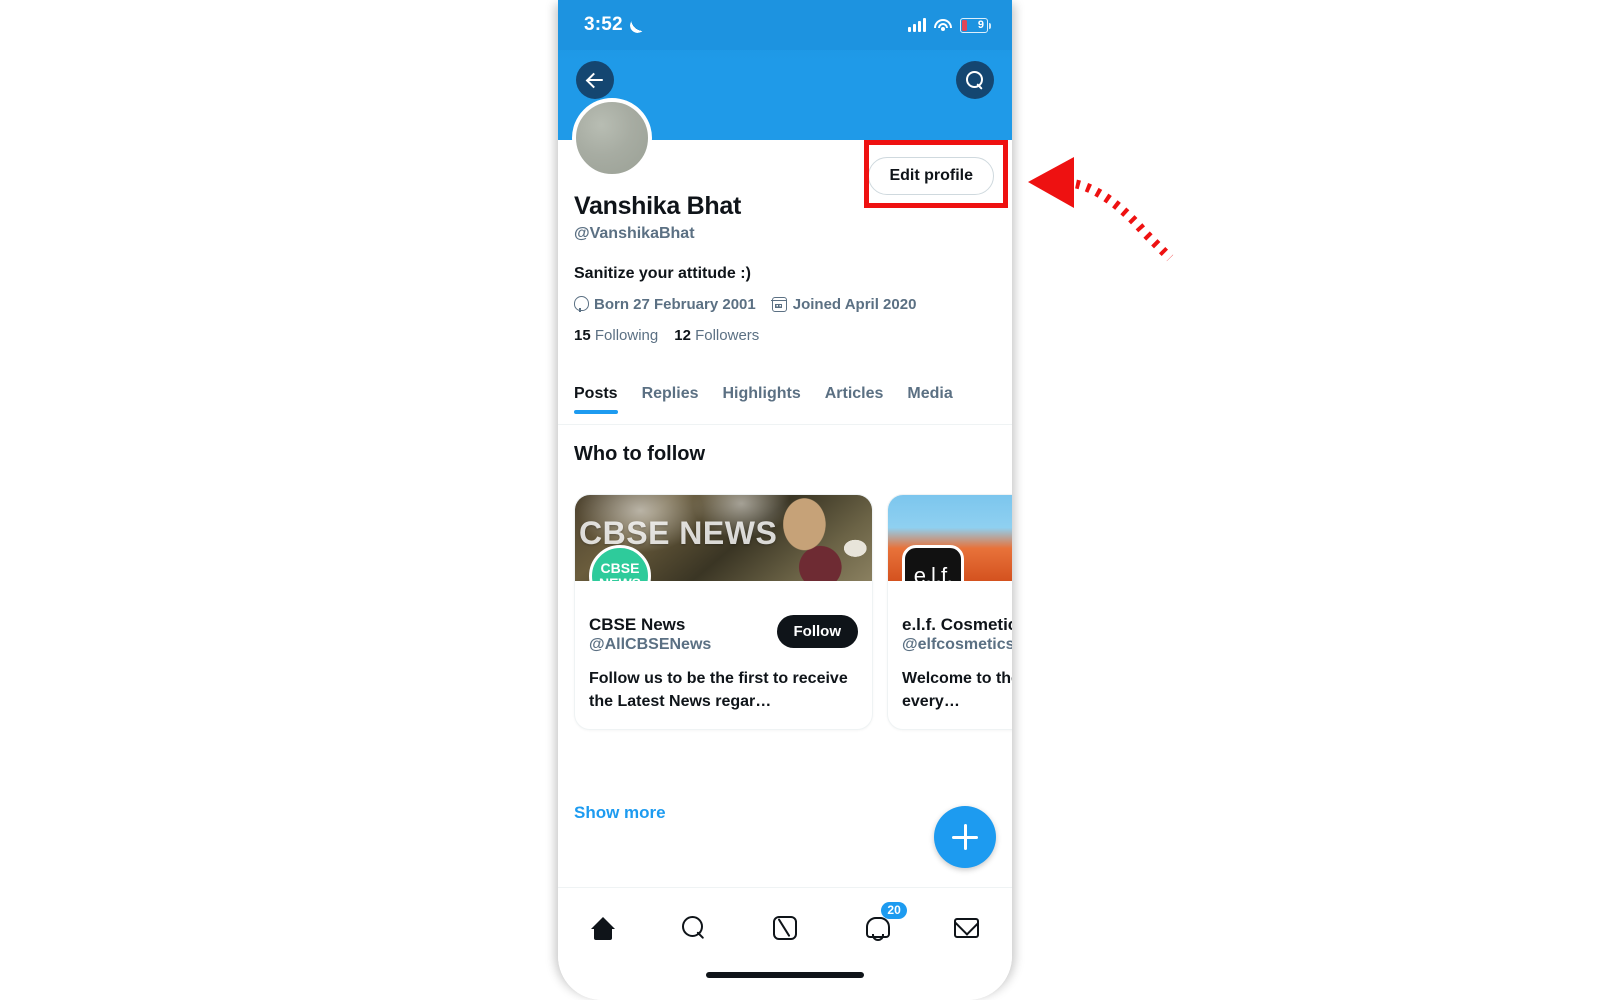 This screenshot has width=1600, height=1000. I want to click on home-indicator, so click(785, 975).